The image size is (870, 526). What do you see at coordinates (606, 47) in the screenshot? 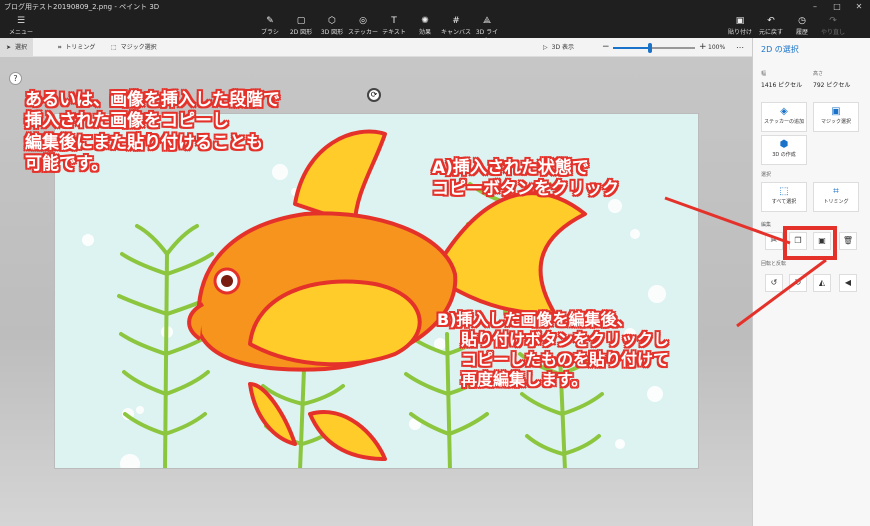
I see `zoom-out-icon: −` at bounding box center [606, 47].